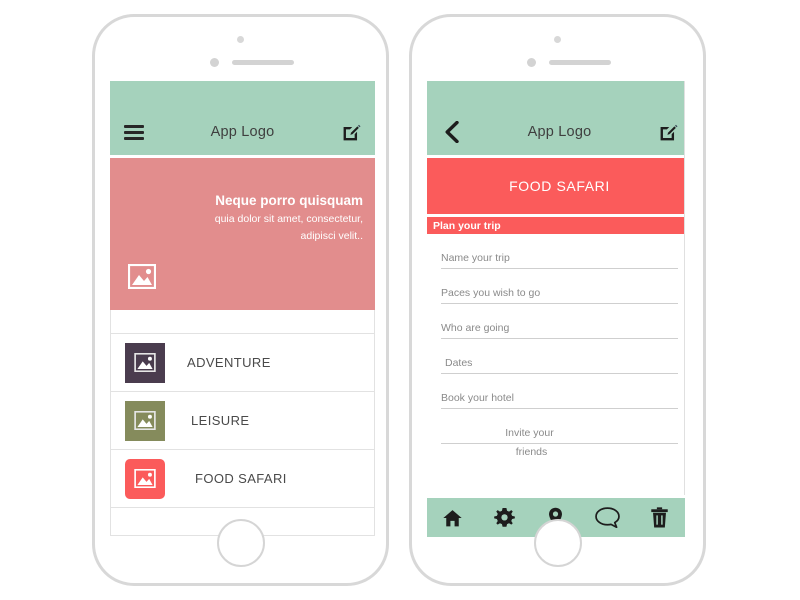  Describe the element at coordinates (559, 251) in the screenshot. I see `field-name-your-trip: Name your trip` at that location.